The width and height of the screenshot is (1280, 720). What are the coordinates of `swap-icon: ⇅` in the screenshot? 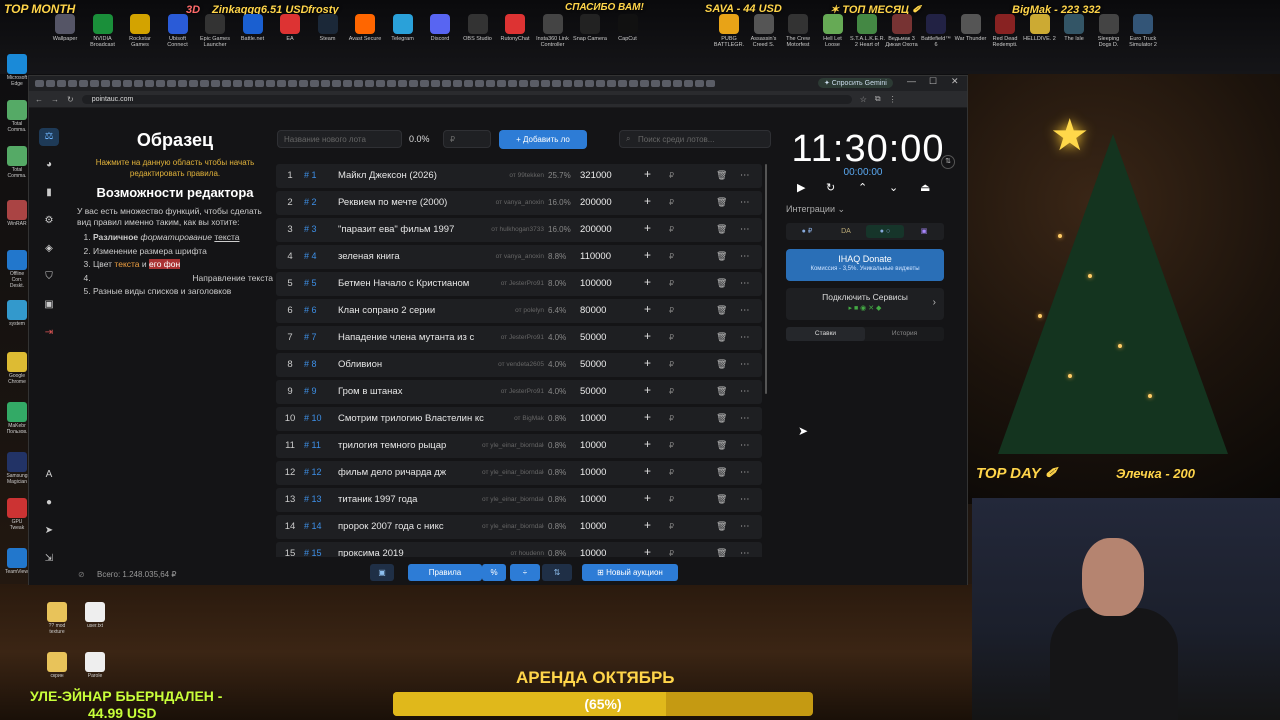 It's located at (948, 162).